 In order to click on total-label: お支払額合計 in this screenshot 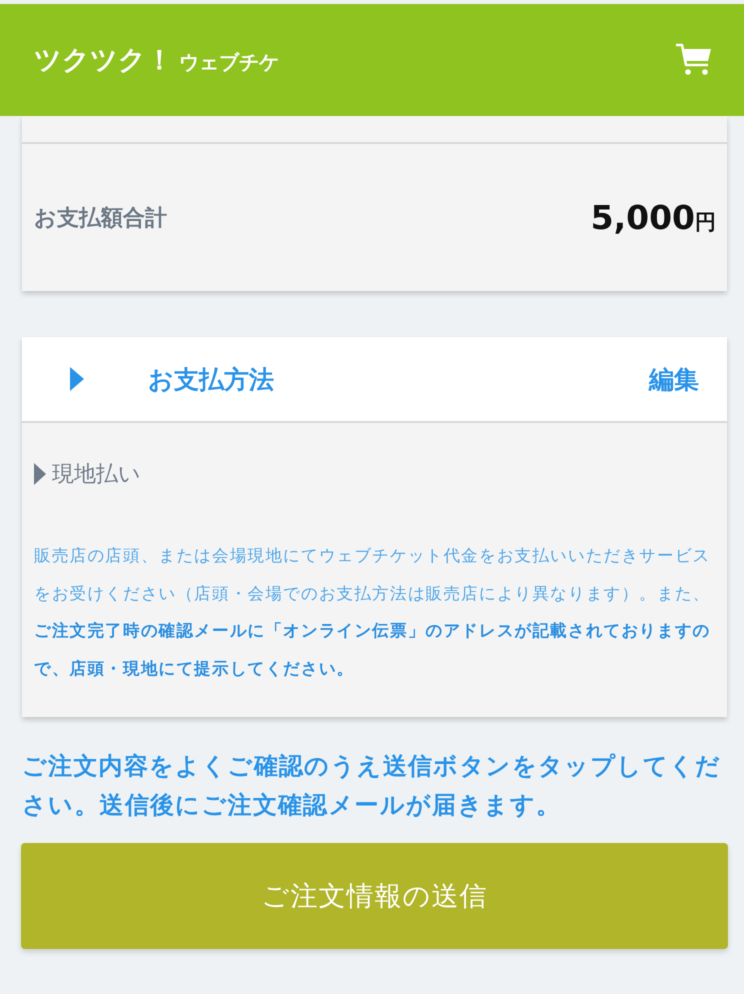, I will do `click(100, 218)`.